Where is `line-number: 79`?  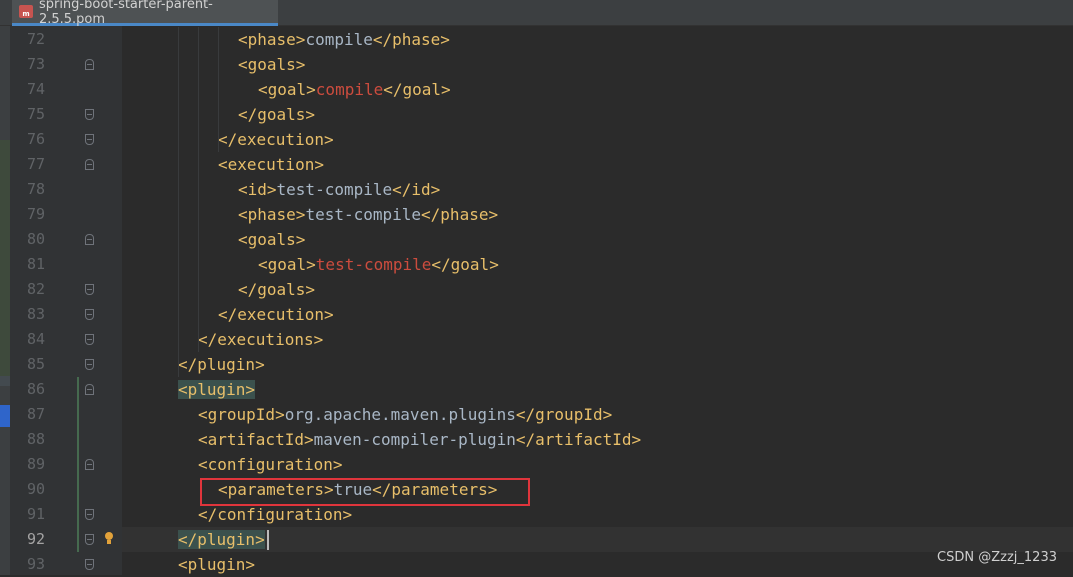
line-number: 79 is located at coordinates (35, 214).